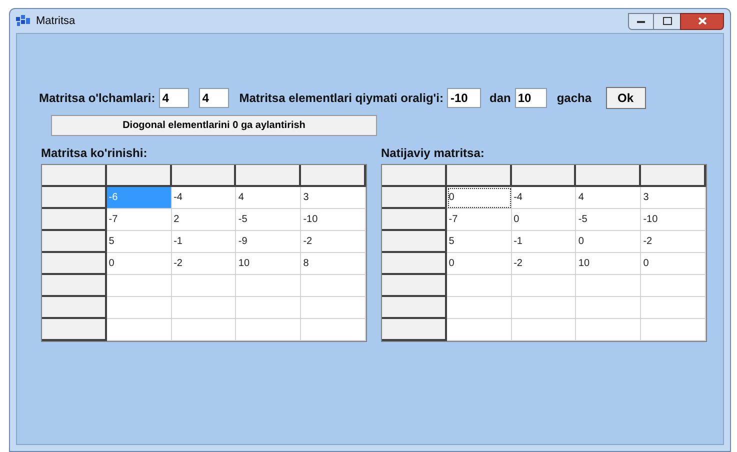  I want to click on maximize-button, so click(667, 21).